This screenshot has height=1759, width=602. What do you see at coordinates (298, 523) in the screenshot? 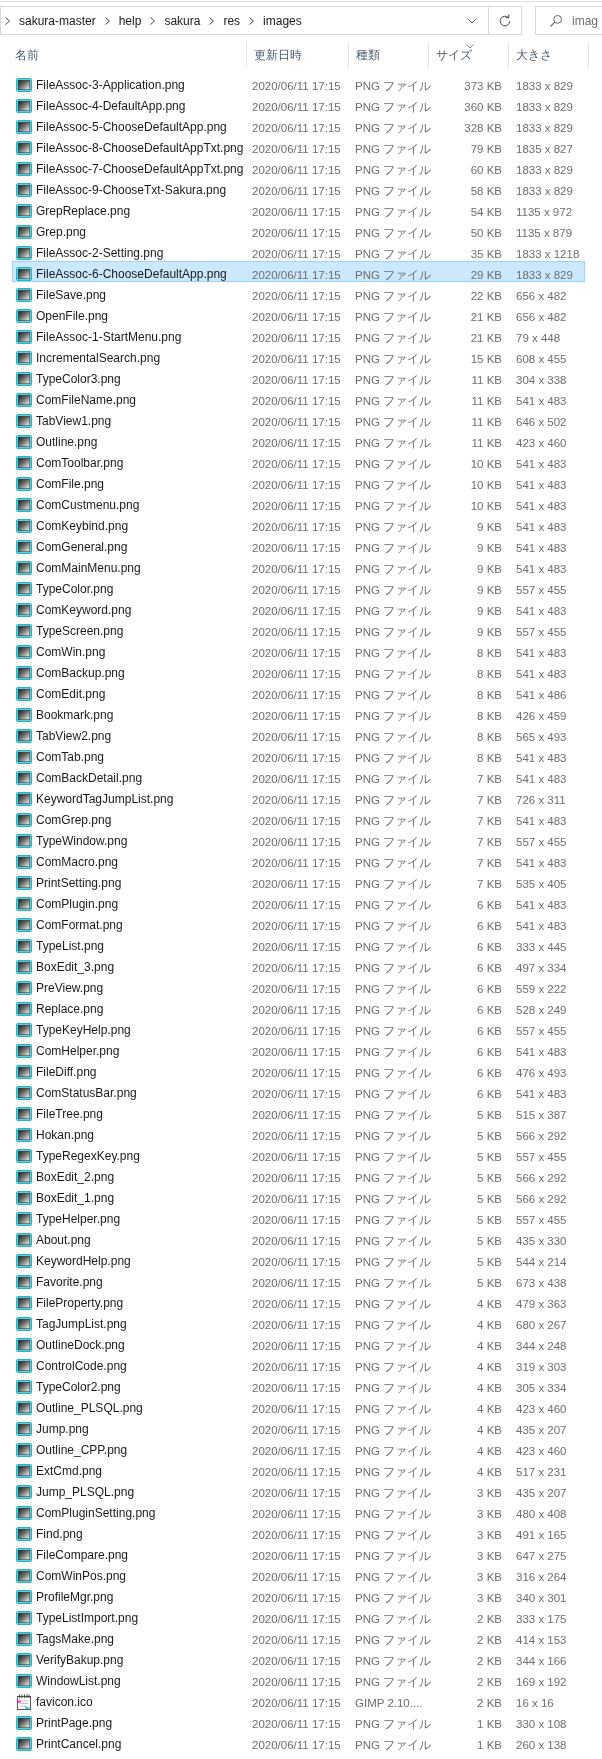
I see `file-row: ComKeybind.png 2020/06/11 17:15 PNG ファイル 9 KB 541 x 483` at bounding box center [298, 523].